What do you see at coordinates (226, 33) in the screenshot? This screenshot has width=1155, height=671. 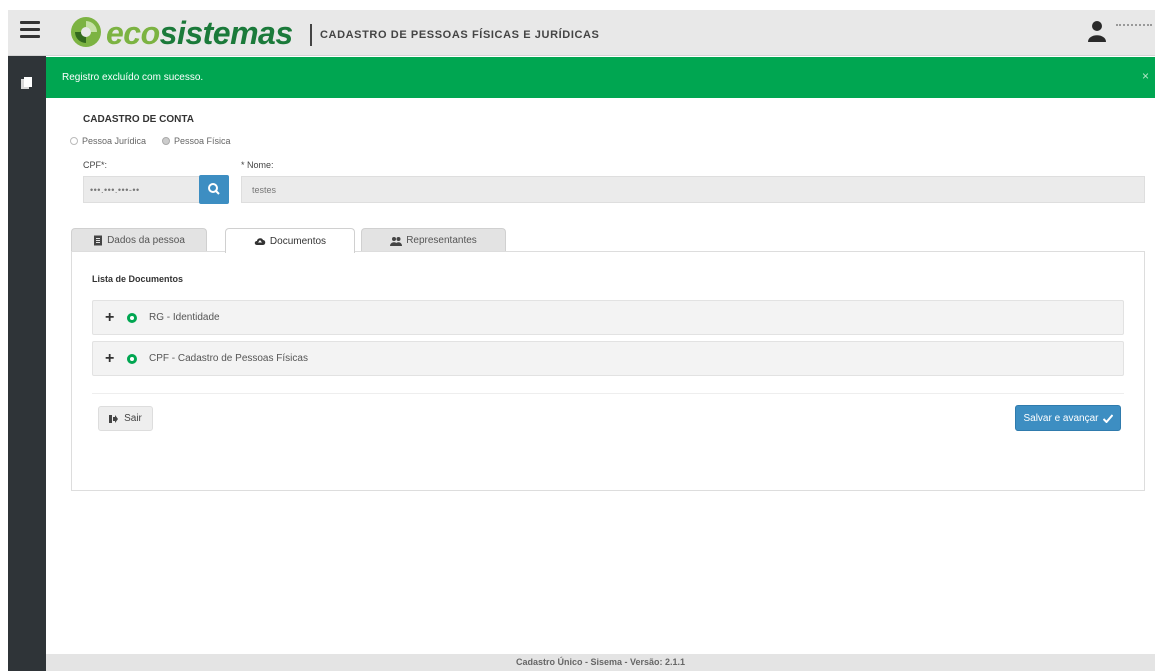 I see `brand-sistemas: sistemas` at bounding box center [226, 33].